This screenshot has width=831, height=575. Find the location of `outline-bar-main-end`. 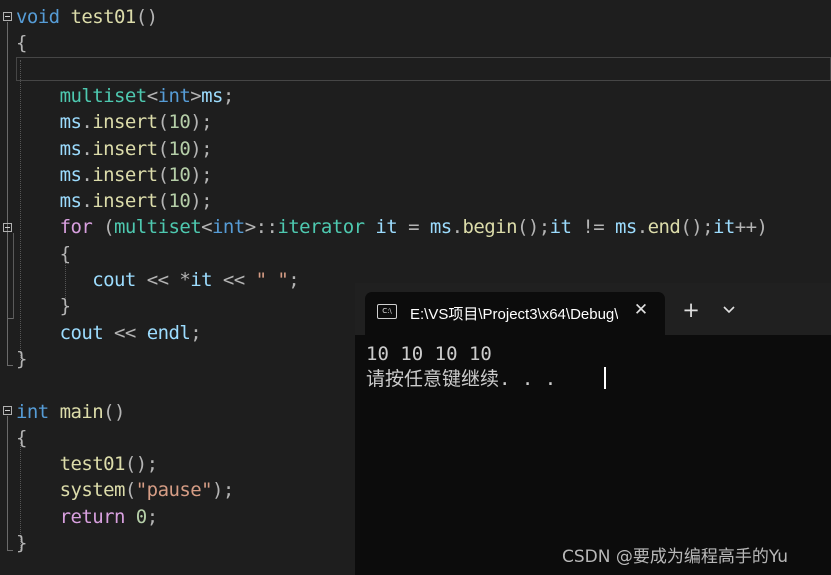

outline-bar-main-end is located at coordinates (10, 550).